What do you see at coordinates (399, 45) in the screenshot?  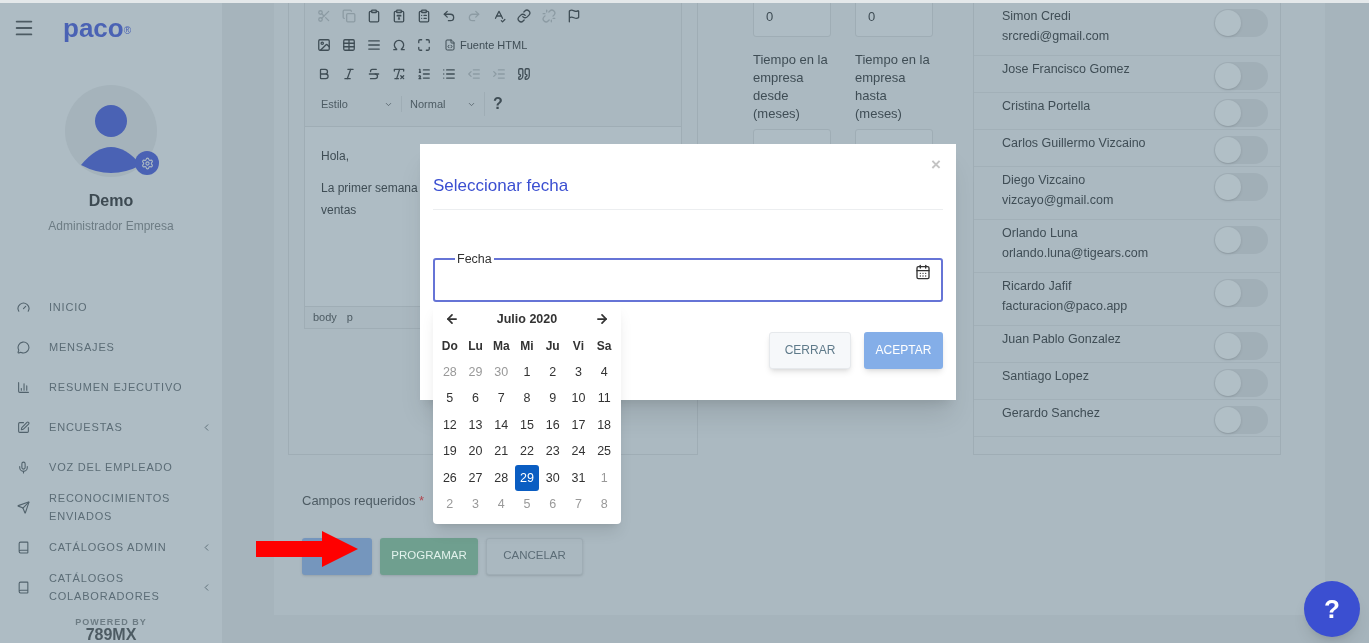 I see `omega-icon` at bounding box center [399, 45].